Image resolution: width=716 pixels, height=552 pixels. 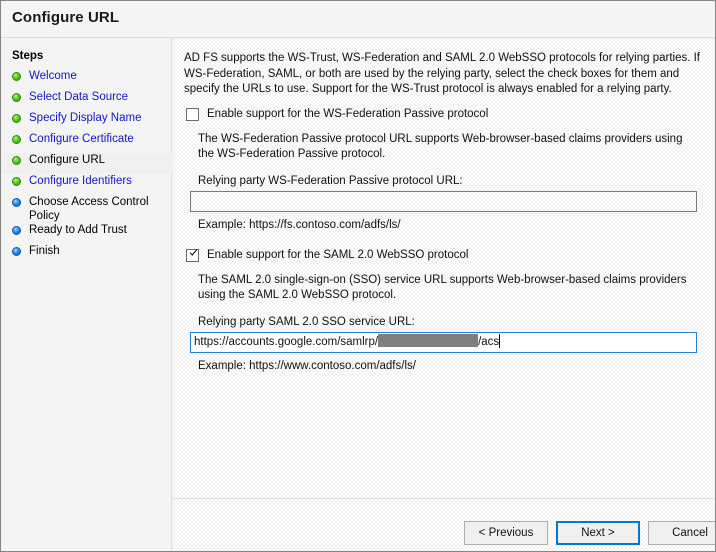 I want to click on sidebar-step-finish: Finish, so click(x=86, y=254).